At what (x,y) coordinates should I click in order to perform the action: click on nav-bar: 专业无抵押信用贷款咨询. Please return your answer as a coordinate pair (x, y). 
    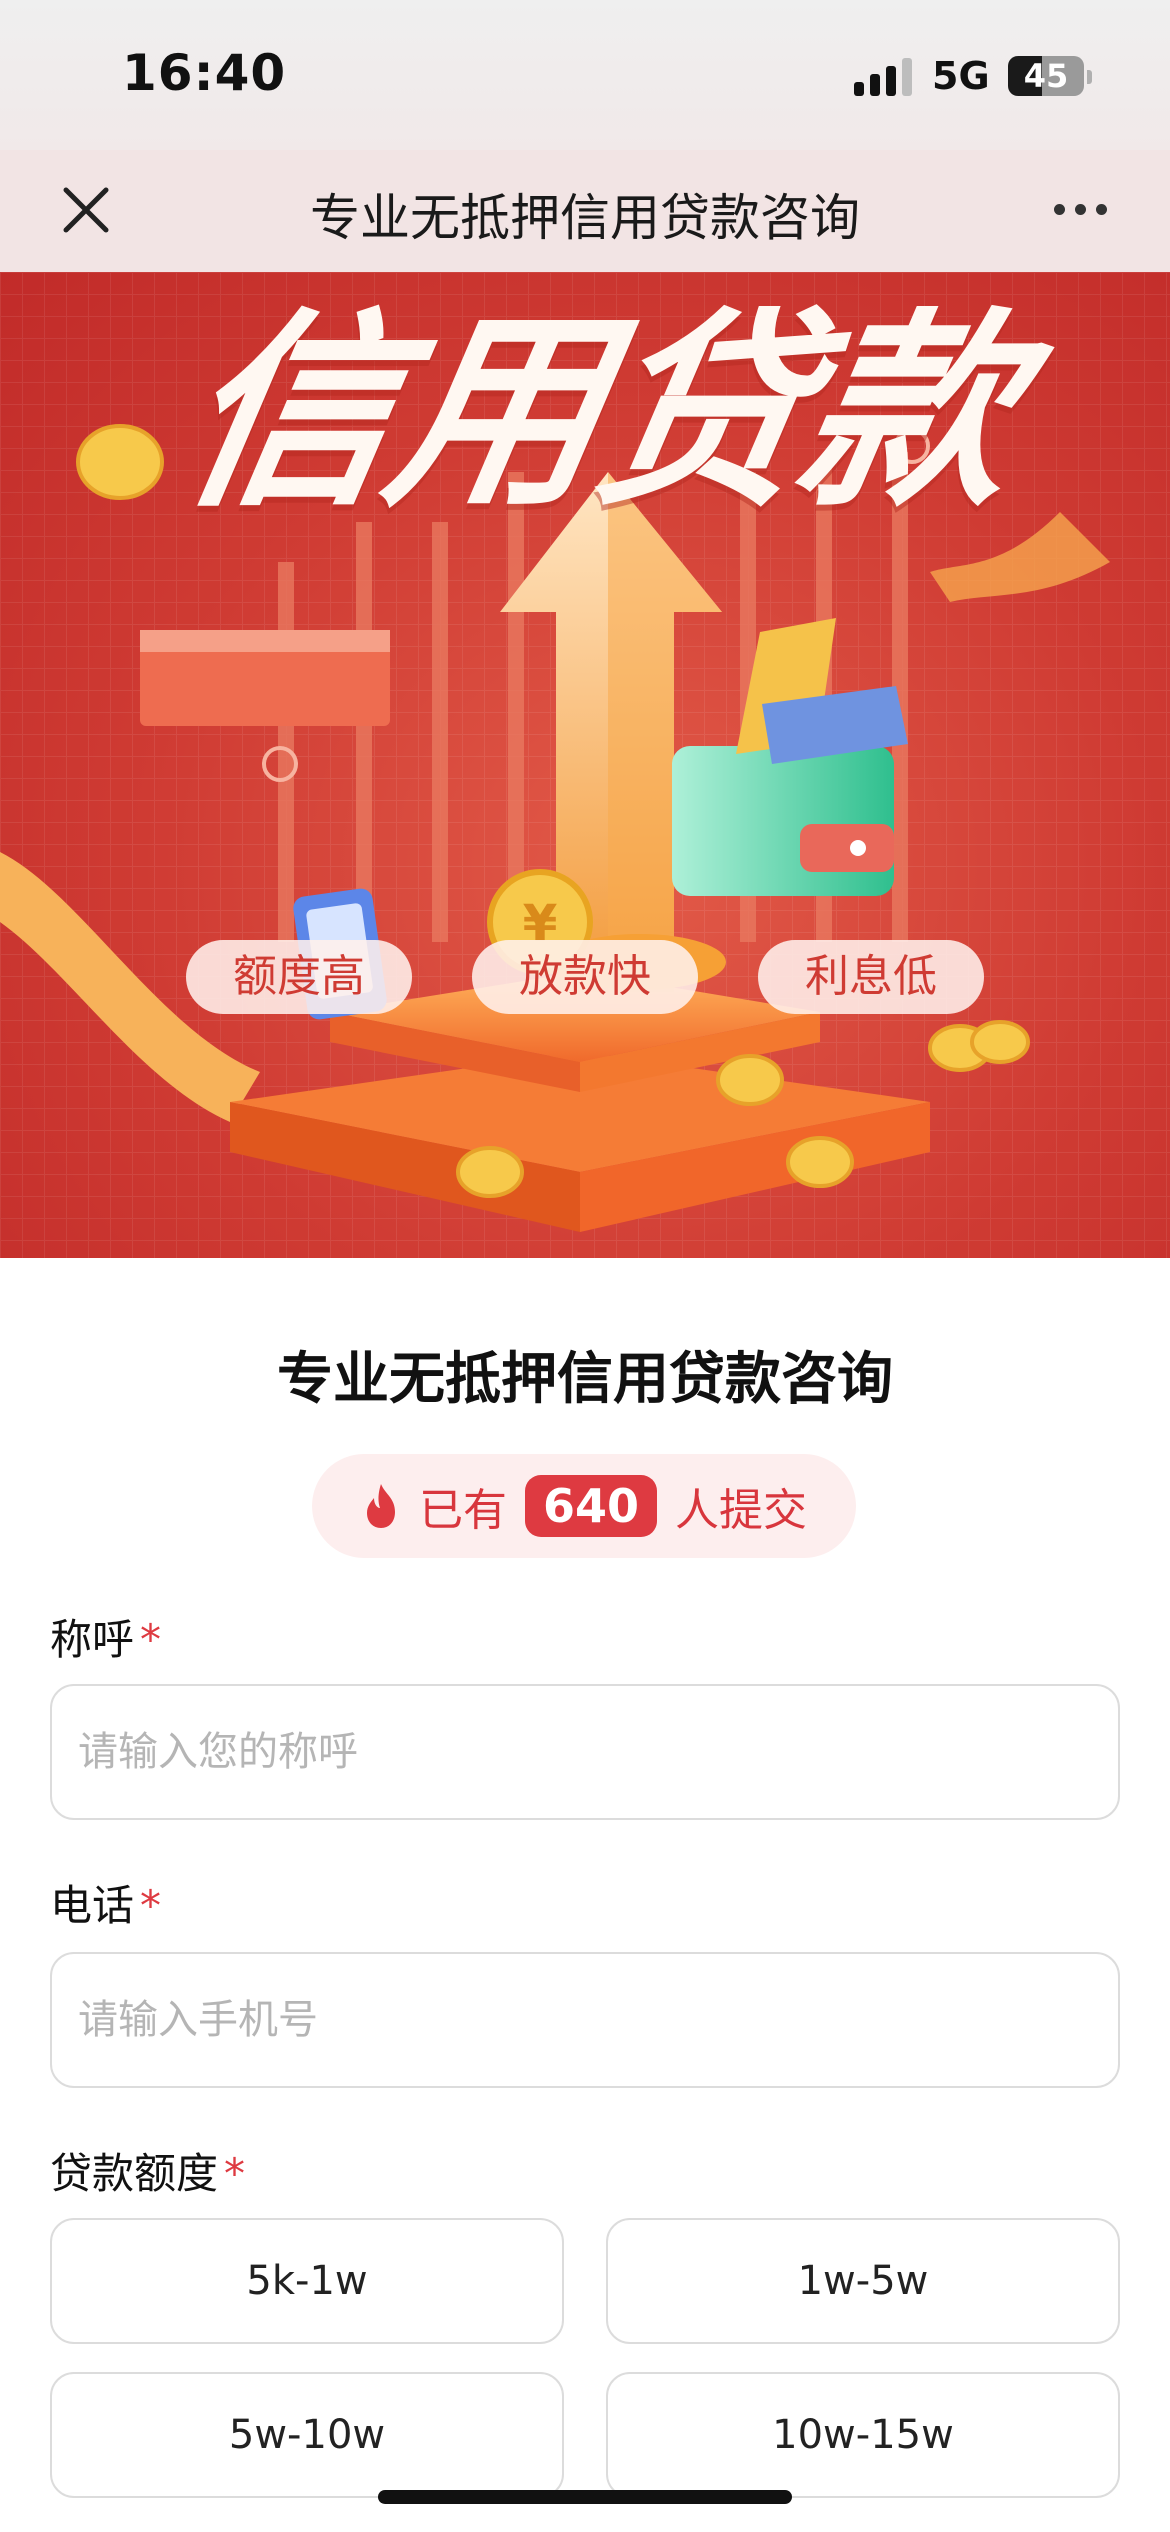
    Looking at the image, I should click on (585, 211).